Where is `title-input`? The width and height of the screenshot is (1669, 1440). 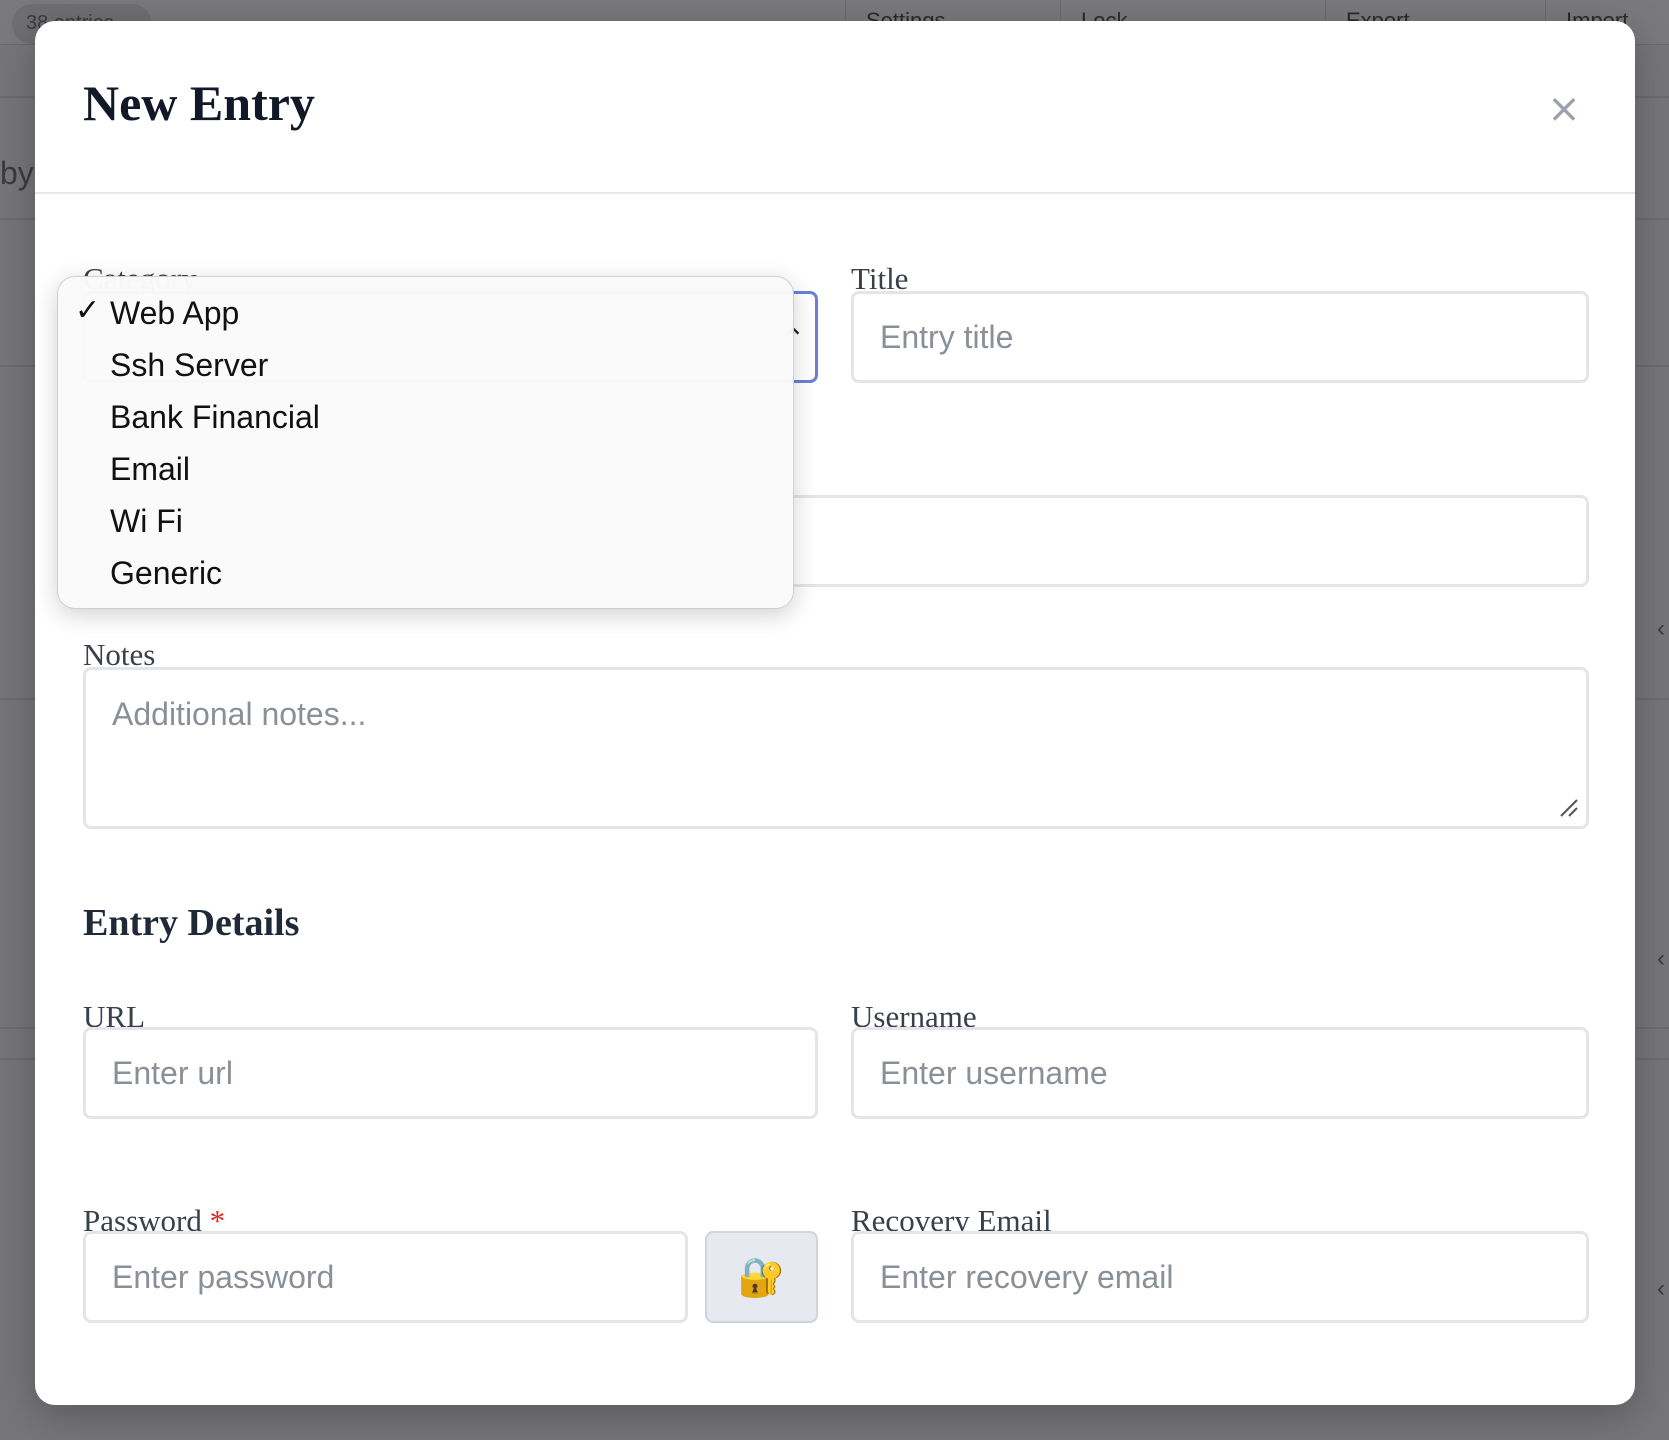
title-input is located at coordinates (1220, 337).